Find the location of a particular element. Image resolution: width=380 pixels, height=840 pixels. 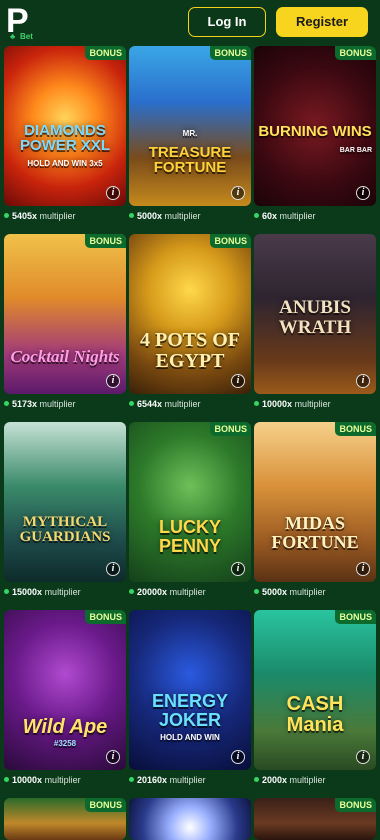

login-button: Log In is located at coordinates (227, 22).